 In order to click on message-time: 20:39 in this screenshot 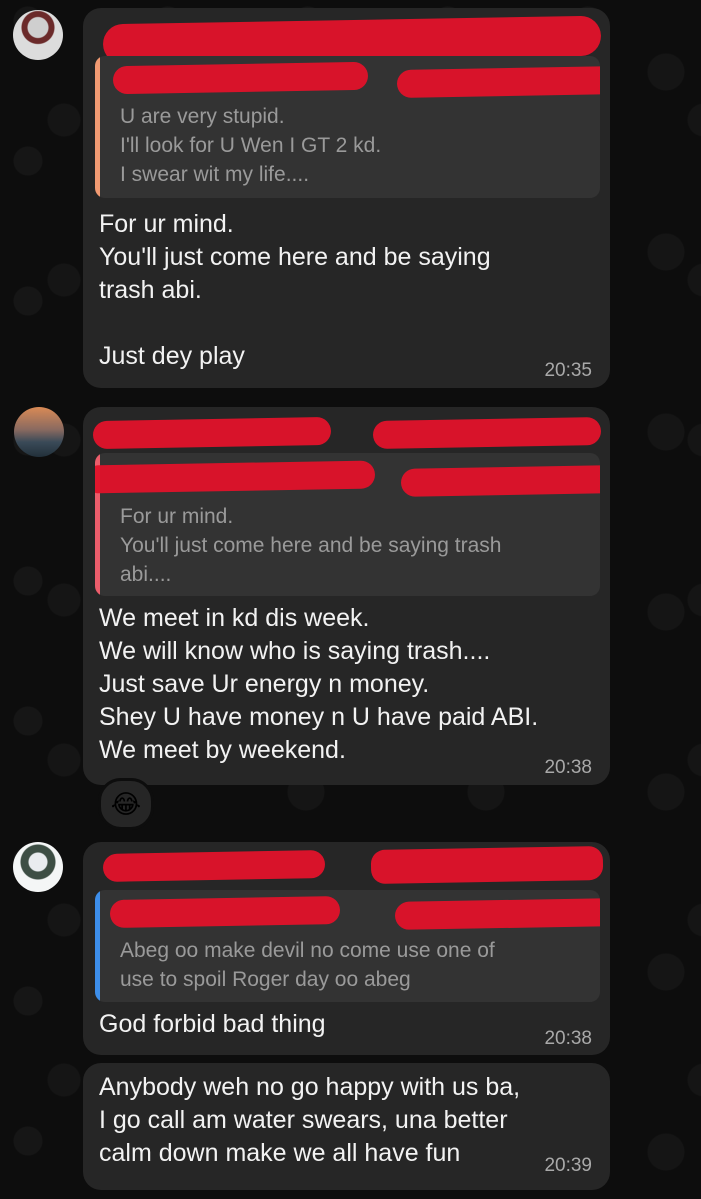, I will do `click(568, 1165)`.